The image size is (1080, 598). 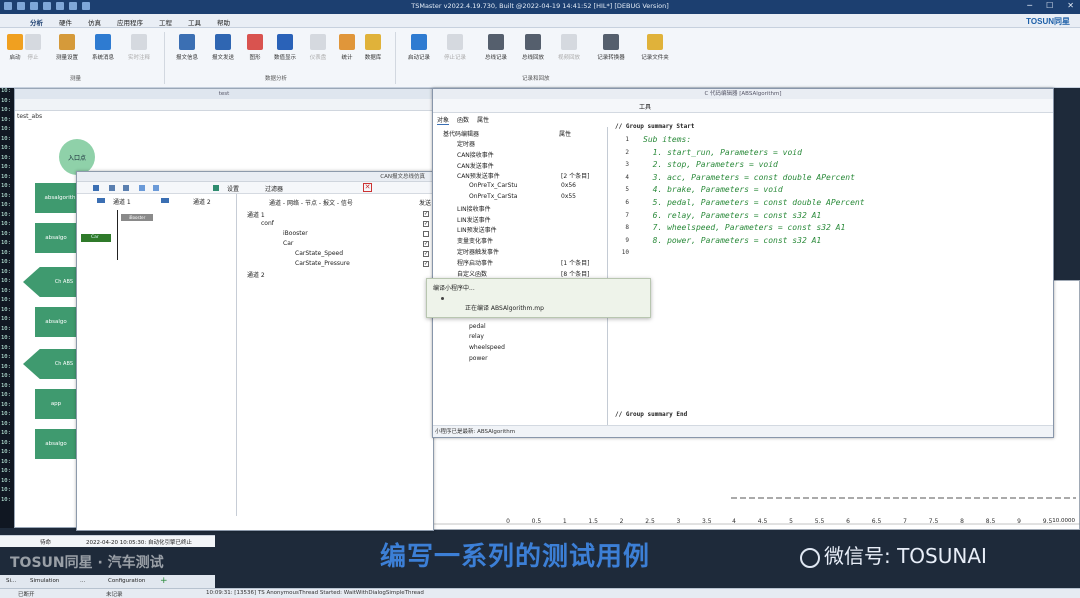 I want to click on object-tree-item: OnPreTx_CarSta, so click(x=493, y=196).